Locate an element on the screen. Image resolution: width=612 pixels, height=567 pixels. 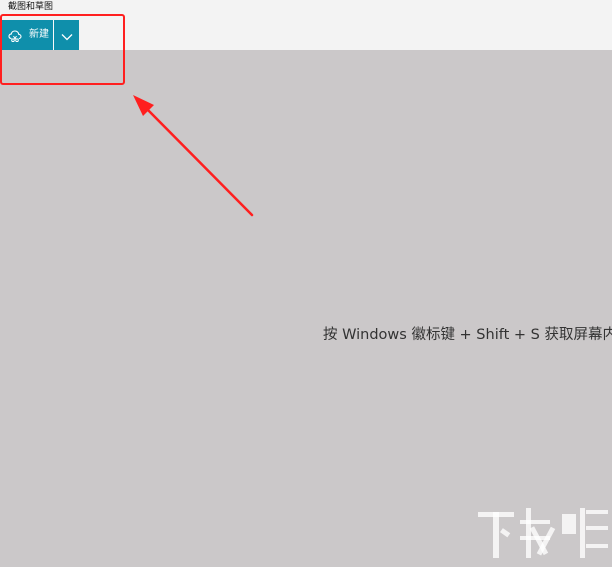
capture-hint: 按 Windows 徽标键 + Shift + S 获取屏幕内容 is located at coordinates (467, 335).